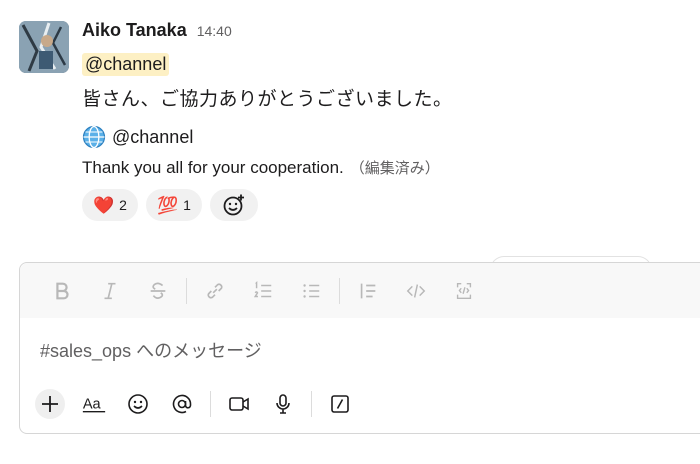 This screenshot has height=464, width=700. Describe the element at coordinates (267, 99) in the screenshot. I see `message-text: 皆さん、ご協力ありがとうございました。` at that location.